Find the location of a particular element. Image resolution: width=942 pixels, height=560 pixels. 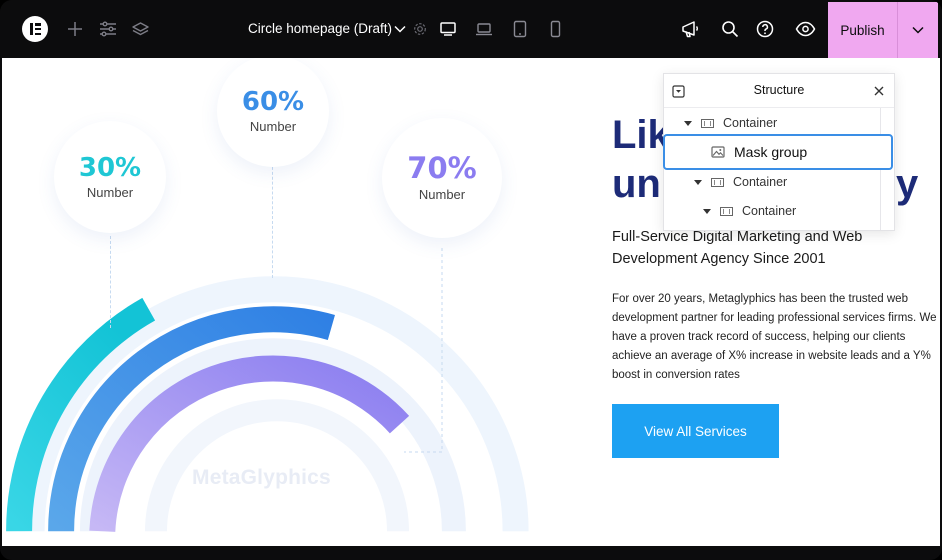

stat-bubble-30: 30% Number is located at coordinates (110, 177).